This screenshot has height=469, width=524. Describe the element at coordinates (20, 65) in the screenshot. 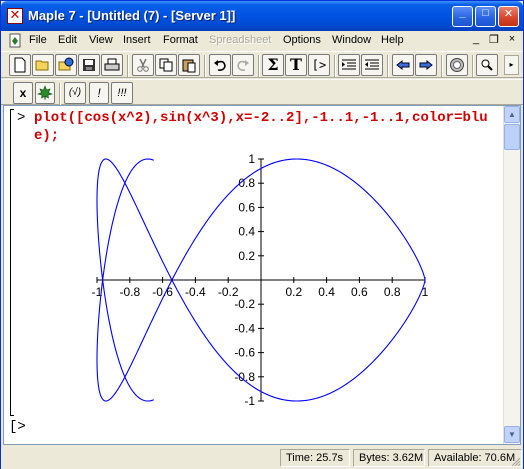

I see `new-icon` at that location.